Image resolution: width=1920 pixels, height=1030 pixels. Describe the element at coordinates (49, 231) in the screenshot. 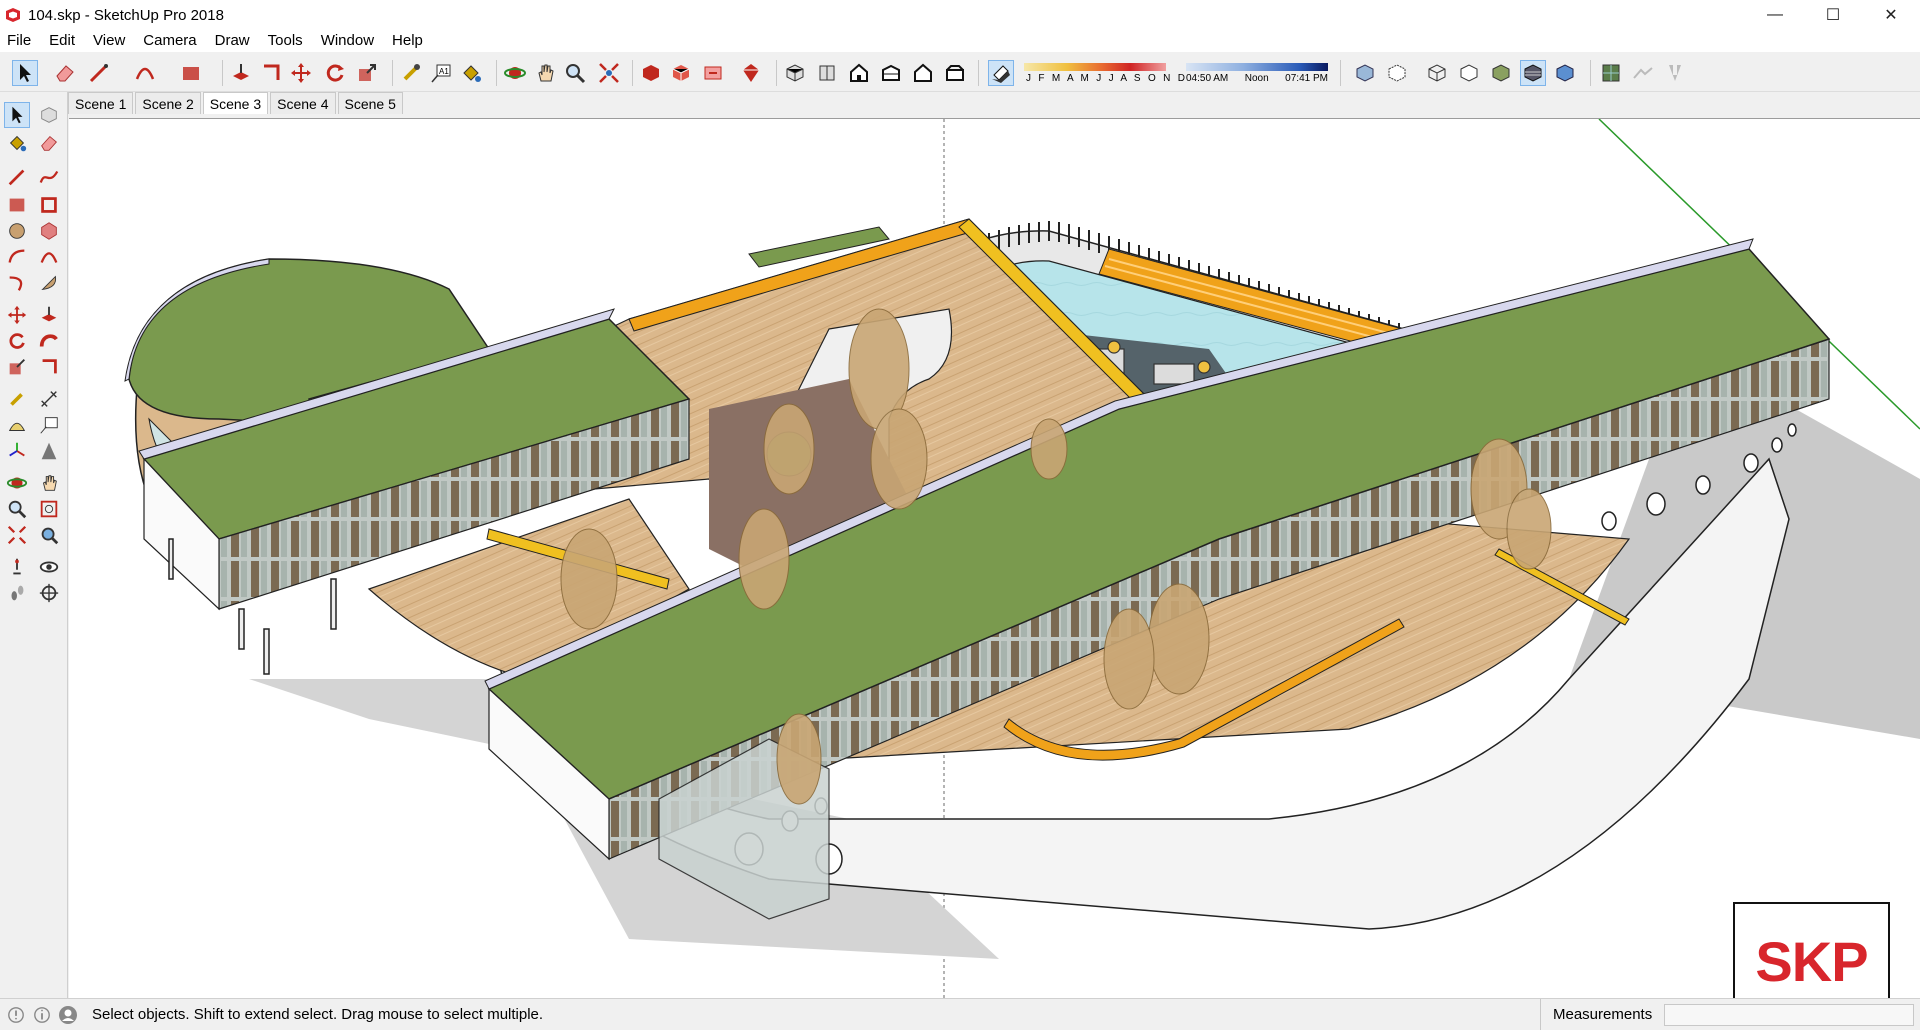

I see `polygon-tool-icon` at that location.